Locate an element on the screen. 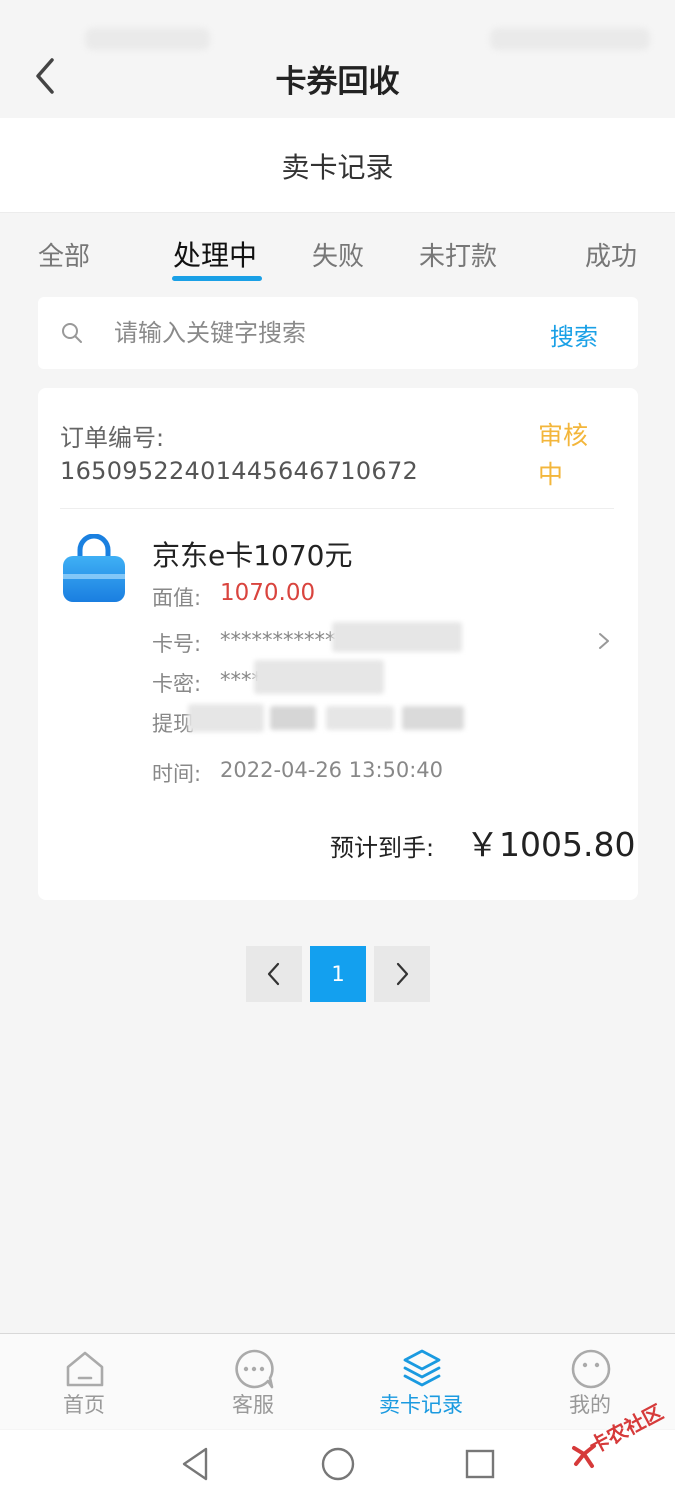 The width and height of the screenshot is (675, 1500). card-name: 京东e卡1070元 is located at coordinates (252, 555).